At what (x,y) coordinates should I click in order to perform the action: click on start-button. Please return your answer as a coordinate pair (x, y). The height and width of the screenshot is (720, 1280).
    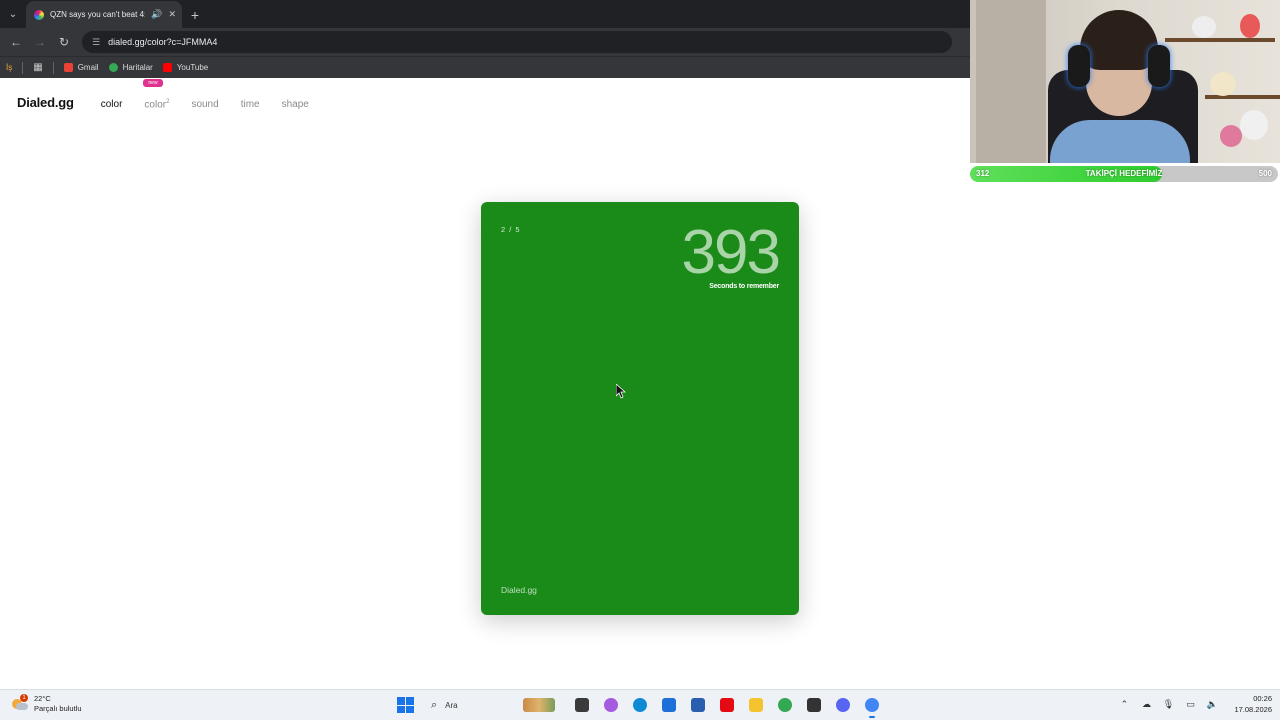
    Looking at the image, I should click on (405, 705).